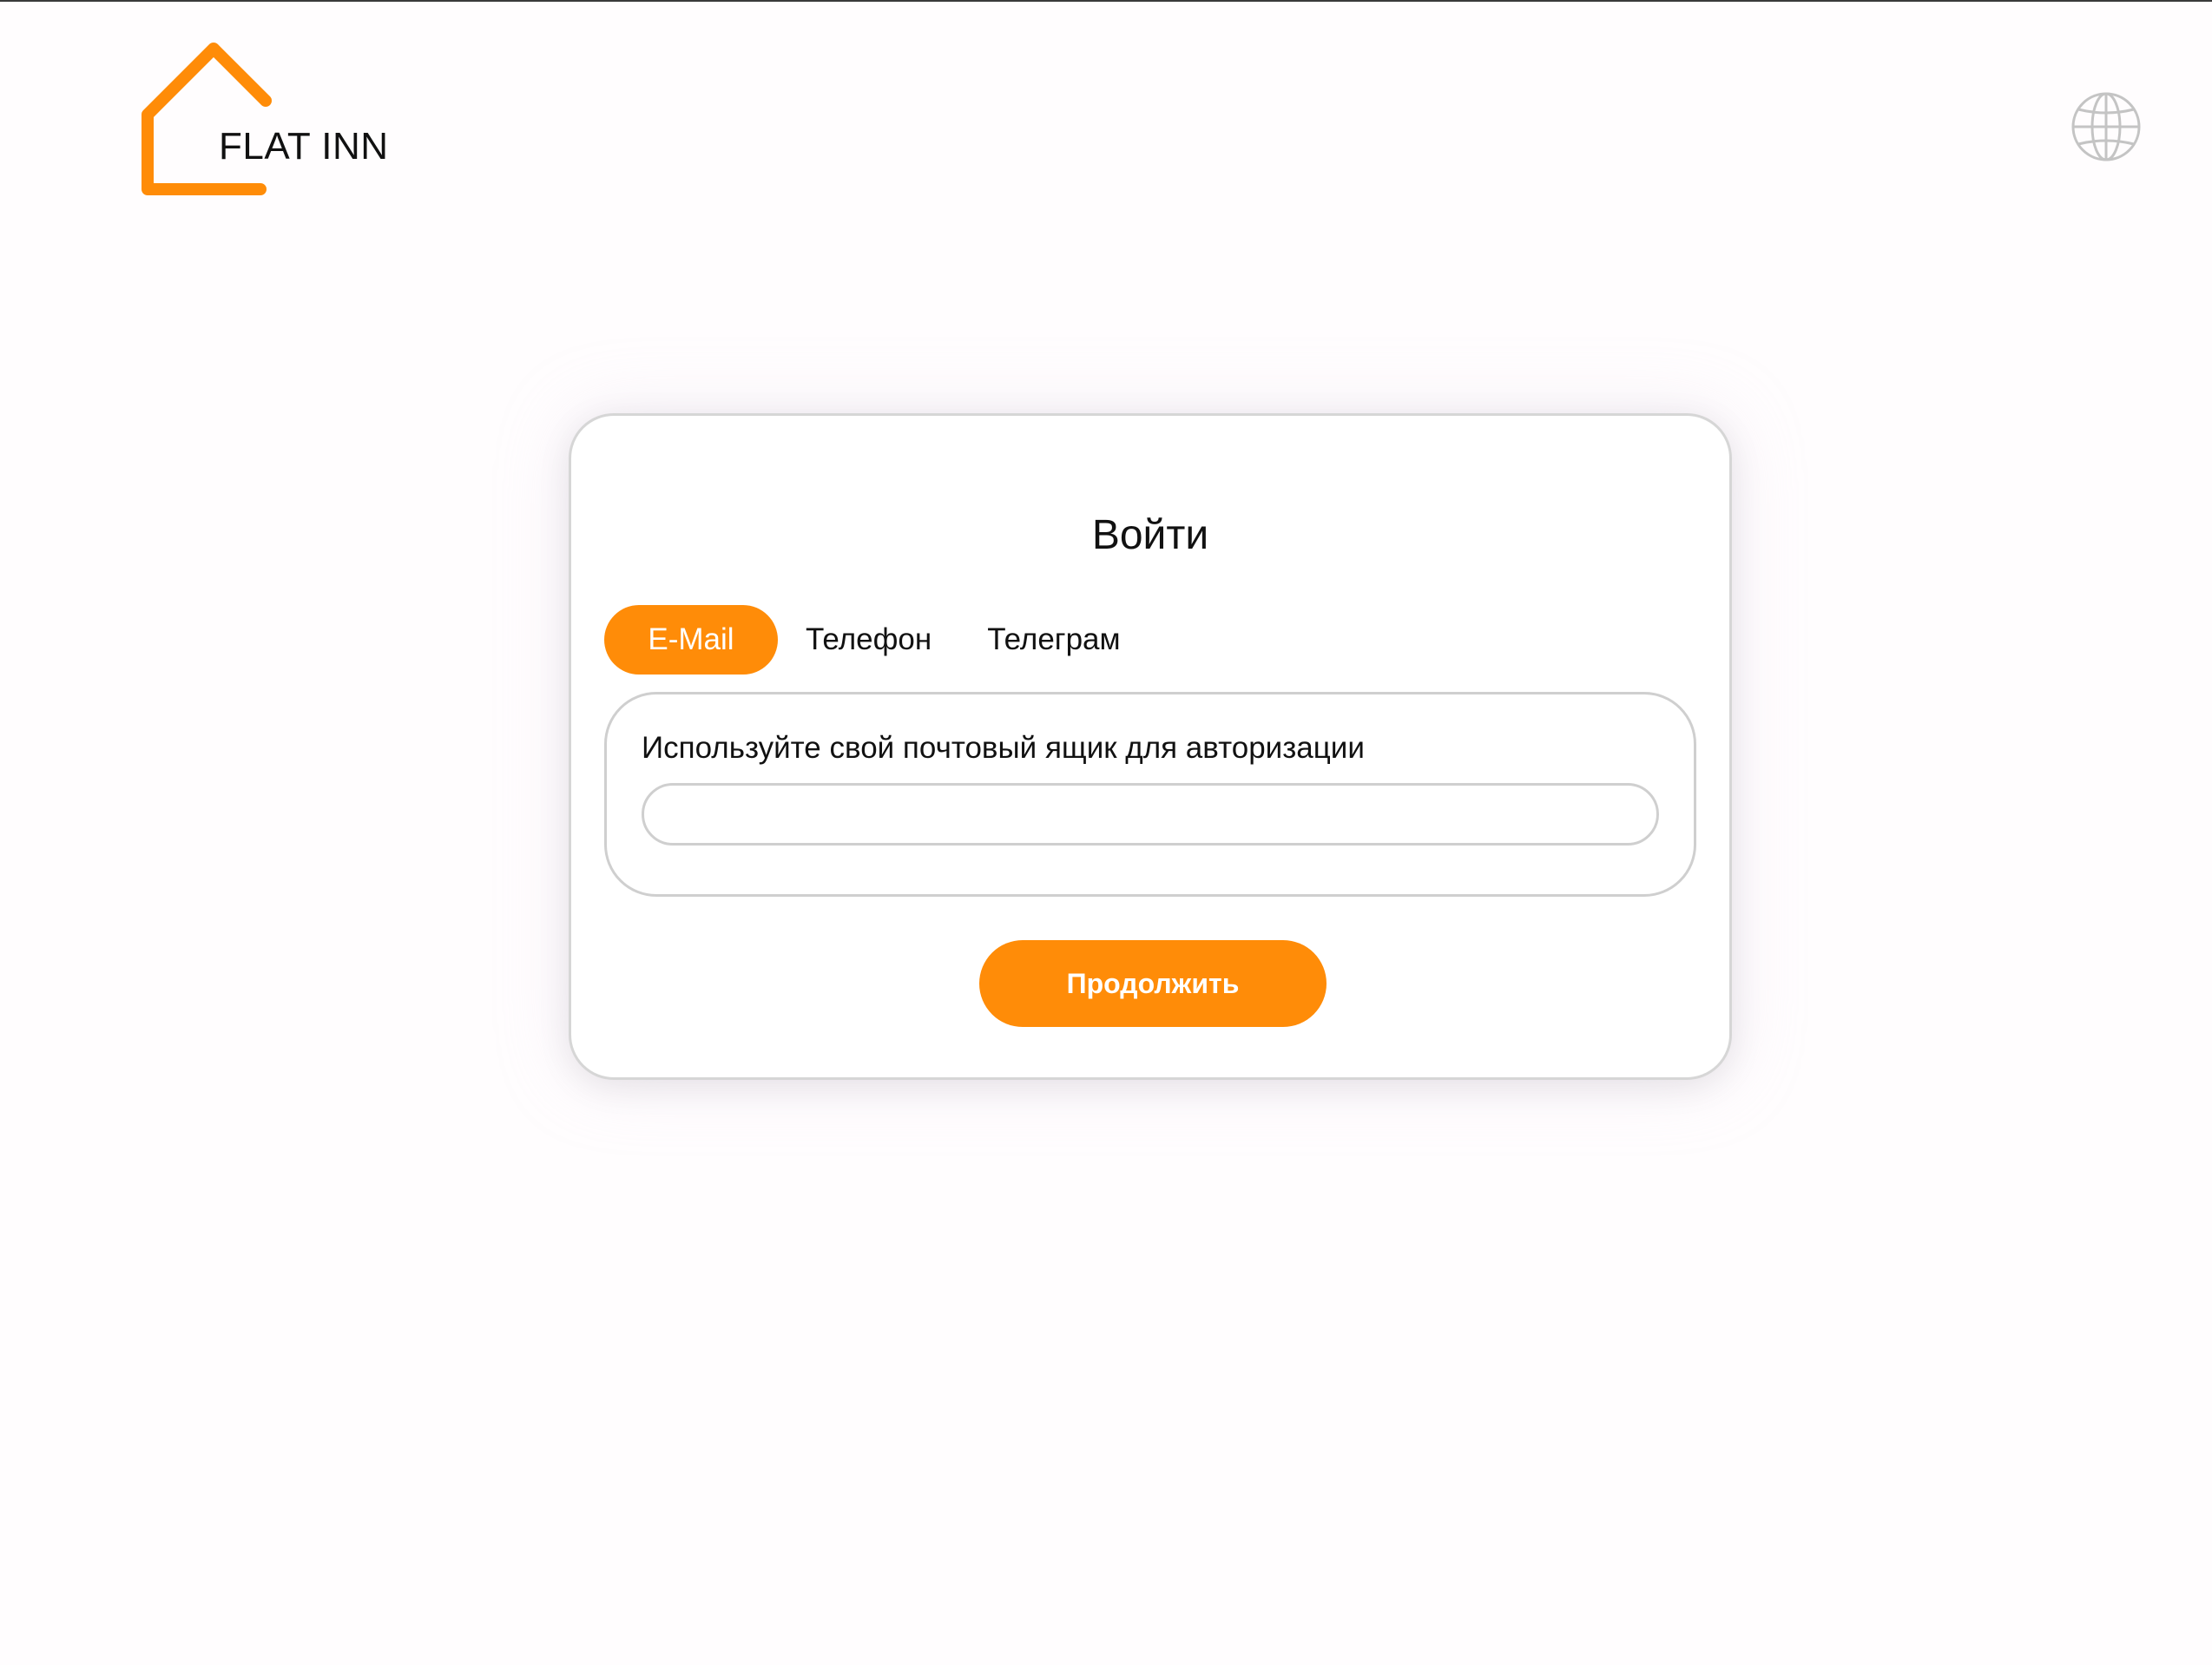  I want to click on tab-telegram: Телеграм, so click(1053, 640).